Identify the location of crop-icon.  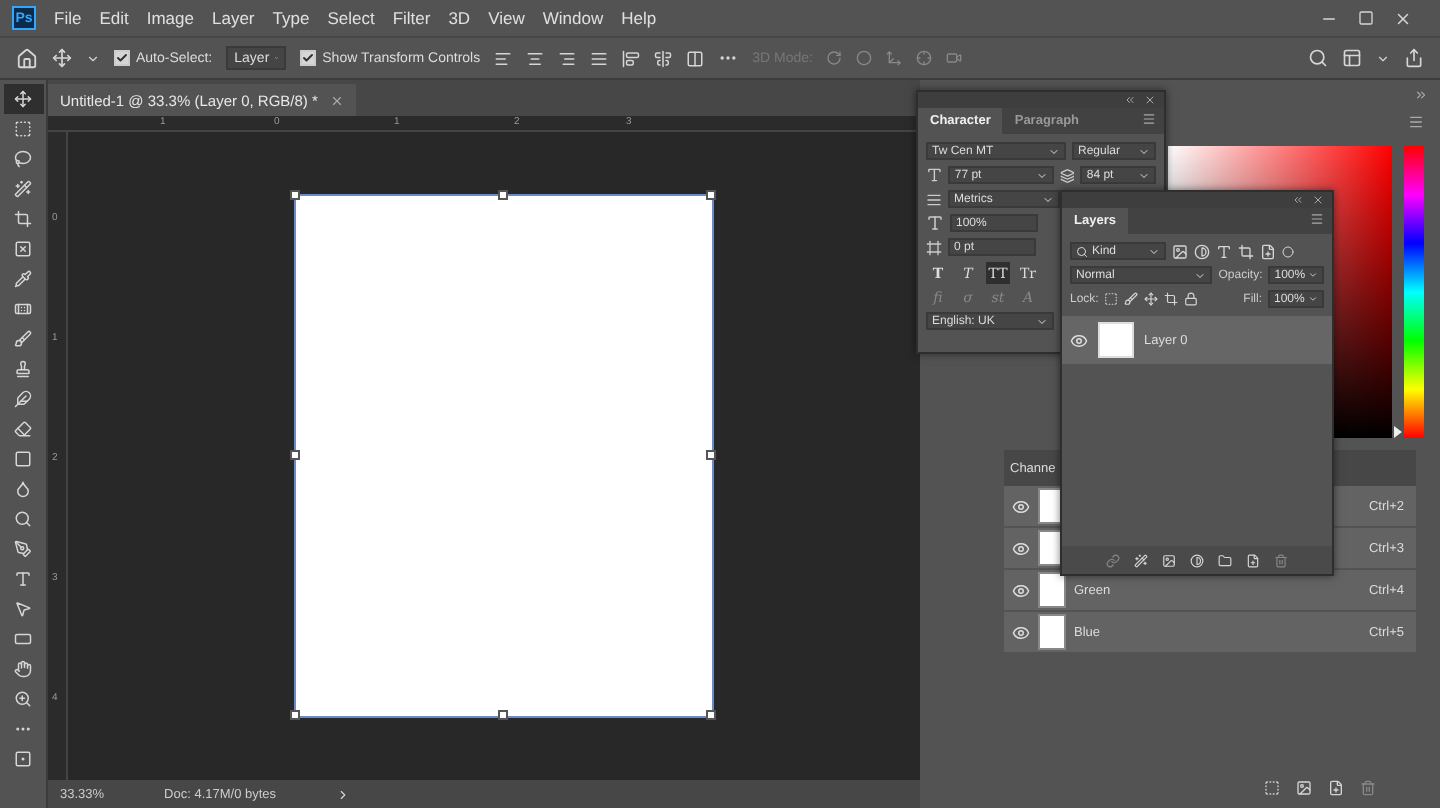
(23, 219).